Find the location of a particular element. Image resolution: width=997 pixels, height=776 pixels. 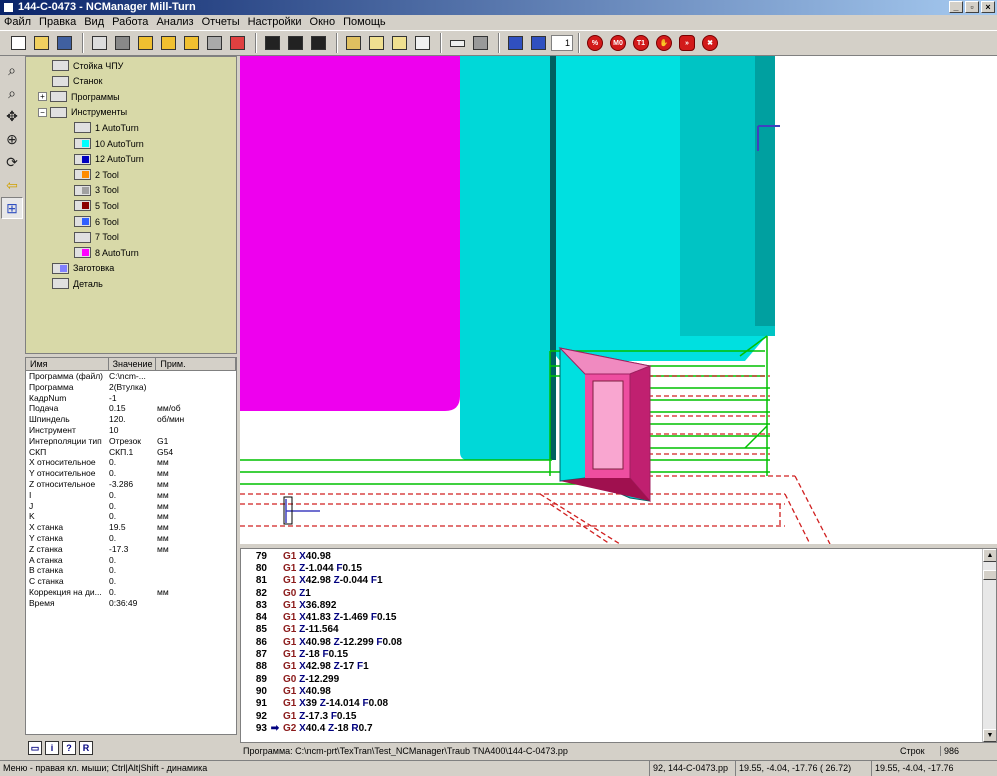

menu-item-2: Вид is located at coordinates (94, 22).